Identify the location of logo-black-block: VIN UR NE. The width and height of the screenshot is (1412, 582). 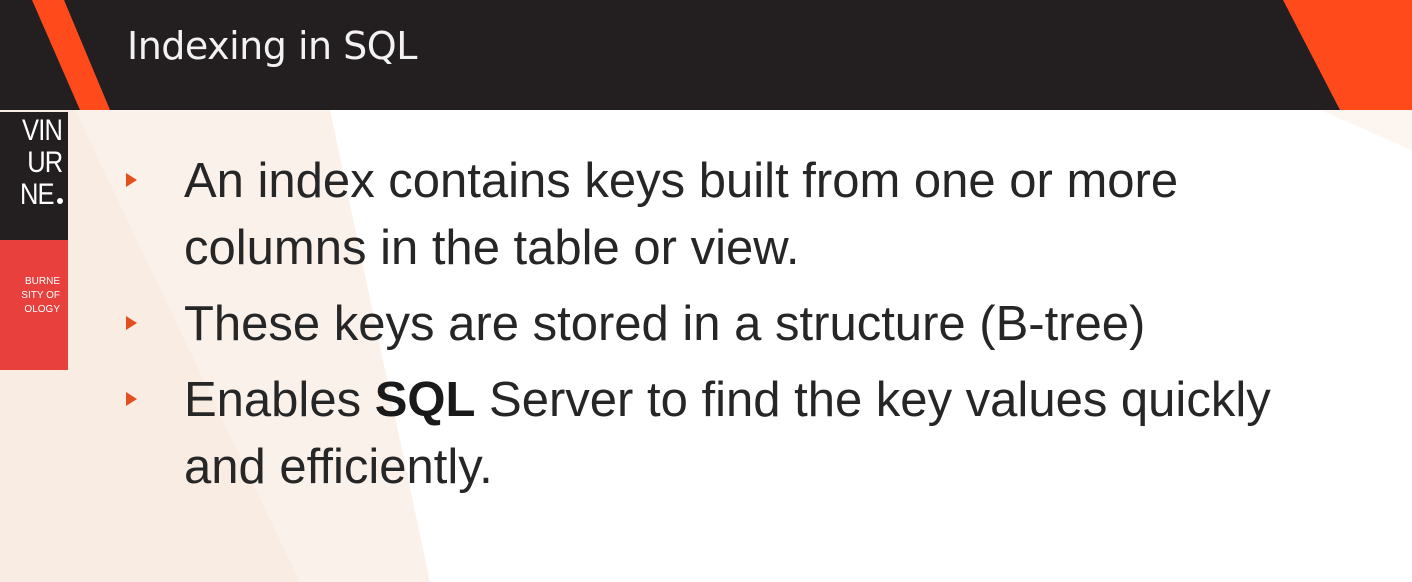
(34, 176).